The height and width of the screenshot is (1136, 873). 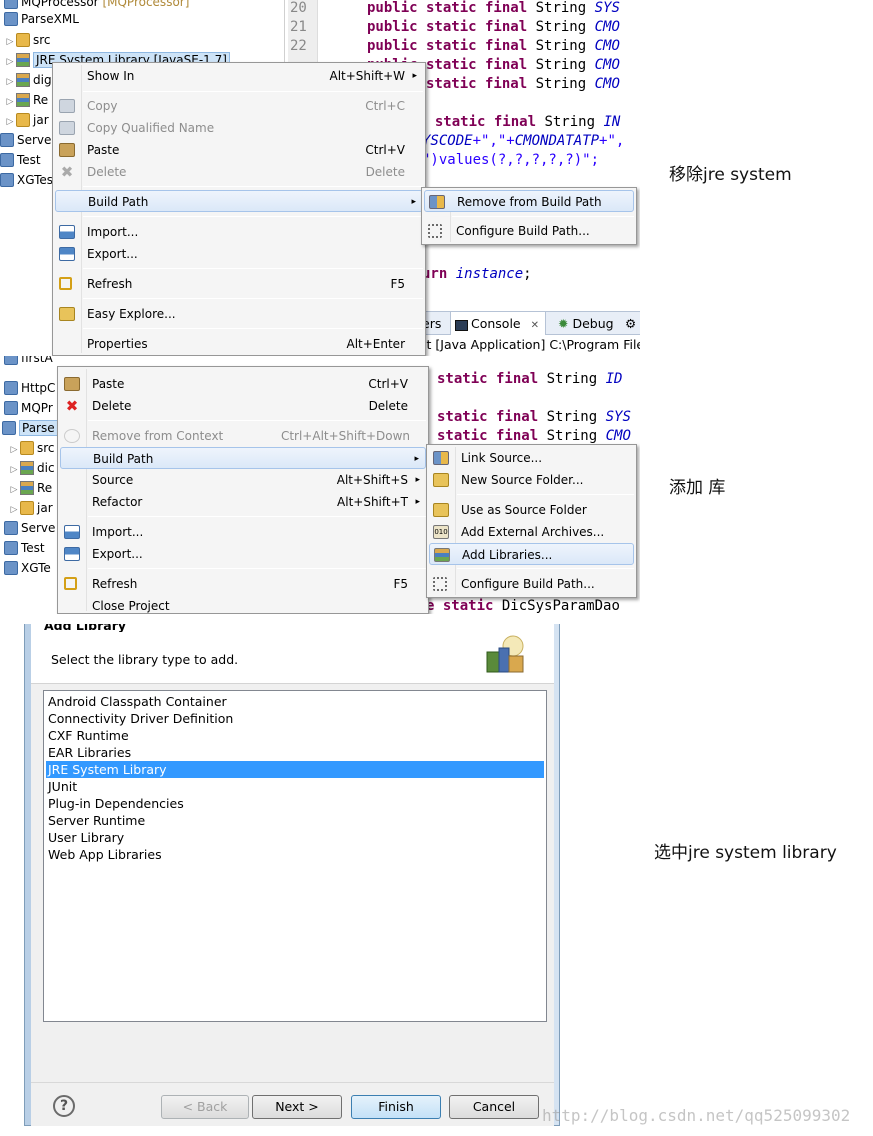 What do you see at coordinates (29, 528) in the screenshot?
I see `tree-item-serve: Serve` at bounding box center [29, 528].